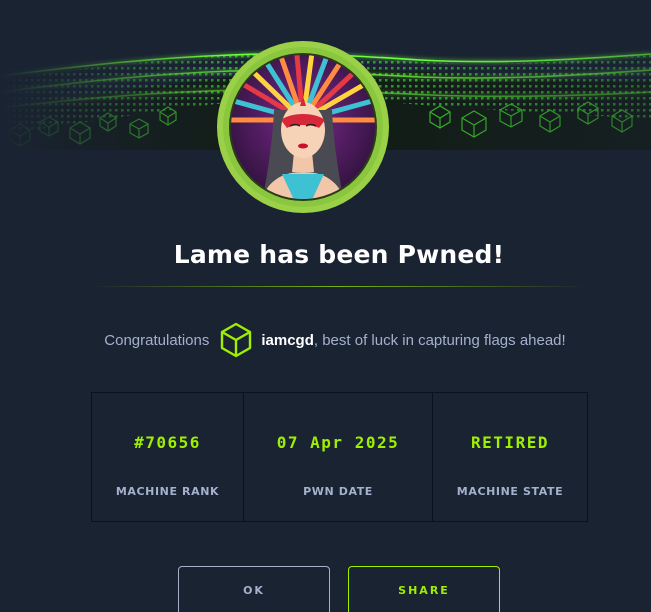 This screenshot has height=612, width=651. I want to click on stat-pwn-date: 07 Apr 2025 PWN DATE, so click(338, 457).